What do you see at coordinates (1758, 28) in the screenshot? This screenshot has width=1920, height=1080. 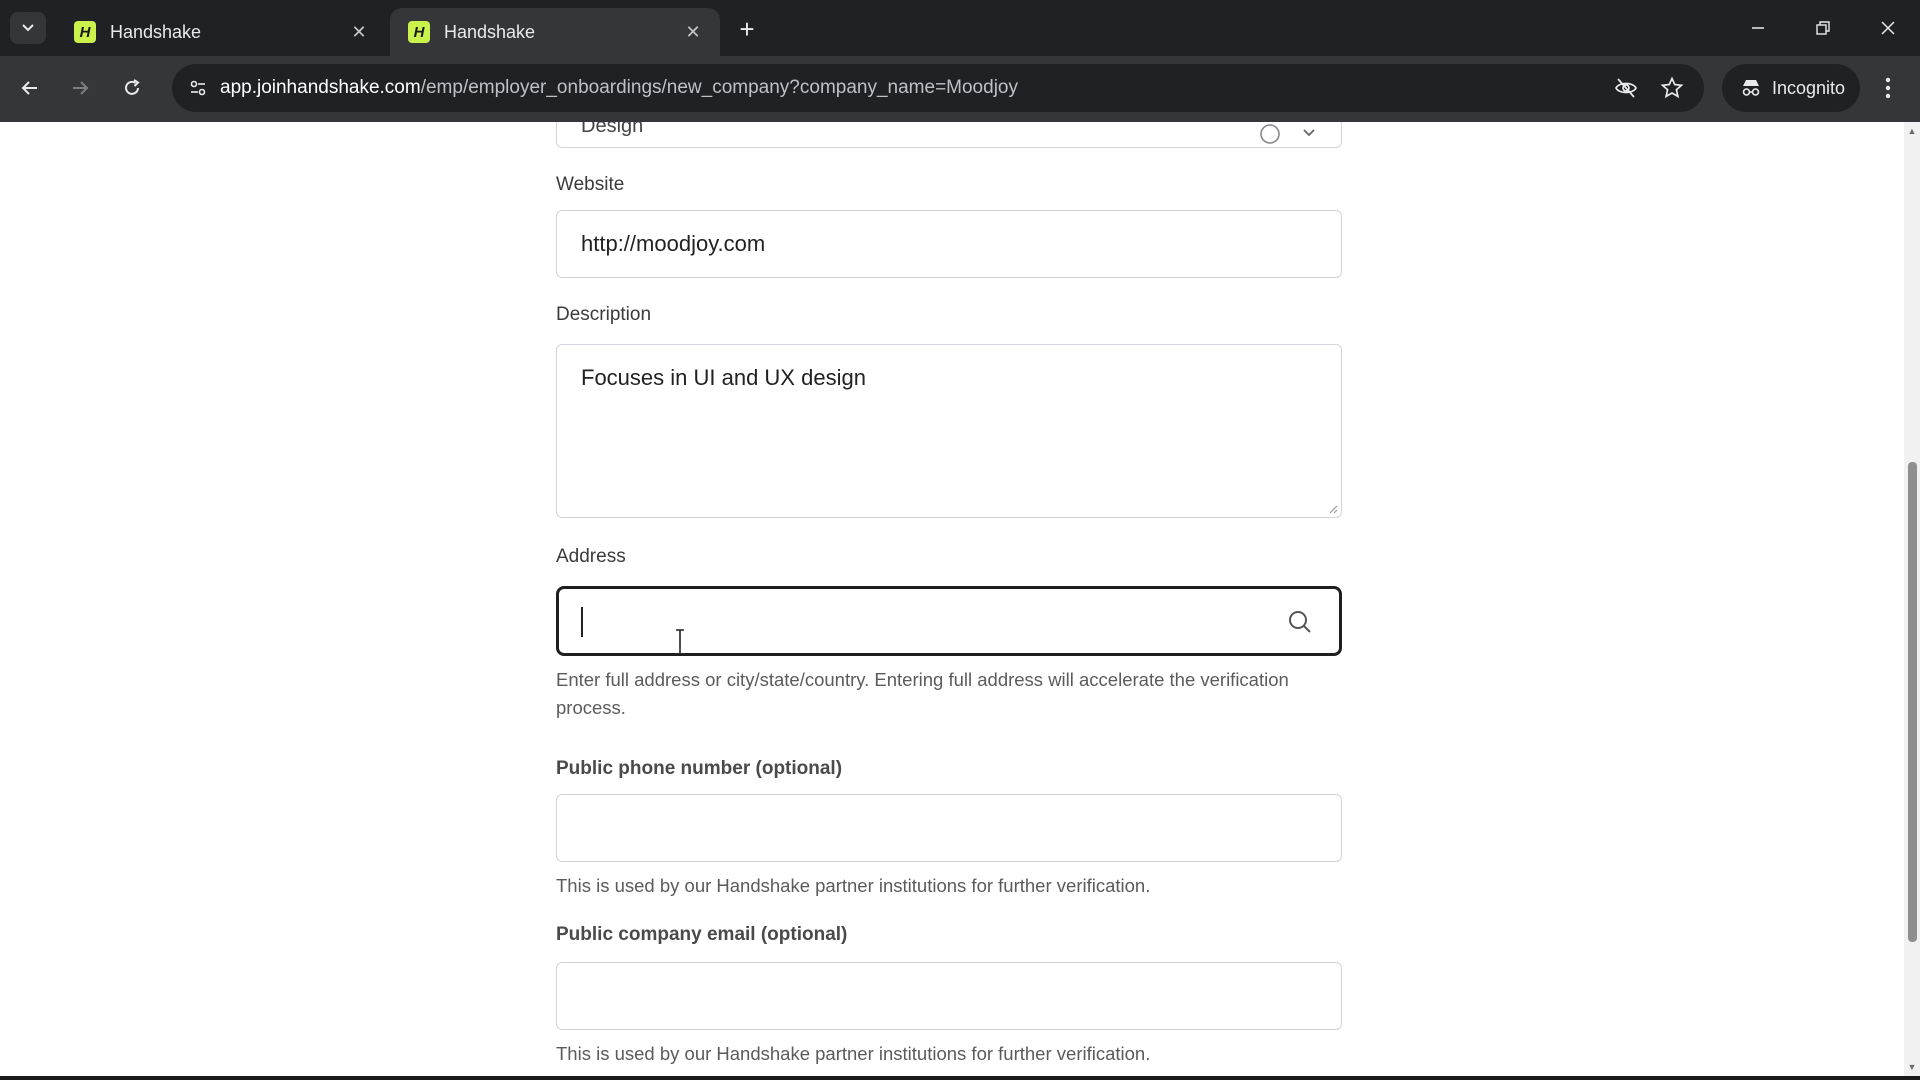 I see `minimize-icon` at bounding box center [1758, 28].